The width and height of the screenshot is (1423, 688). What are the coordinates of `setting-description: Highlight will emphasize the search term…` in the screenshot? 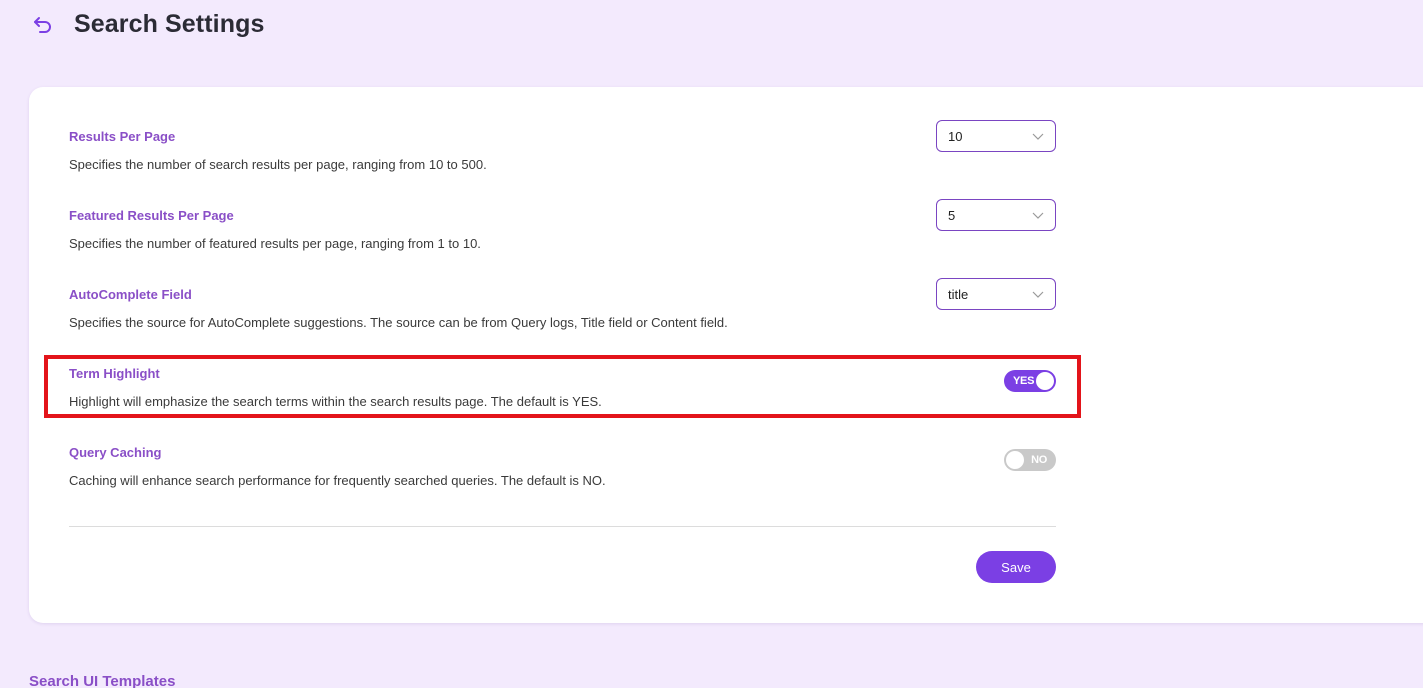 It's located at (335, 401).